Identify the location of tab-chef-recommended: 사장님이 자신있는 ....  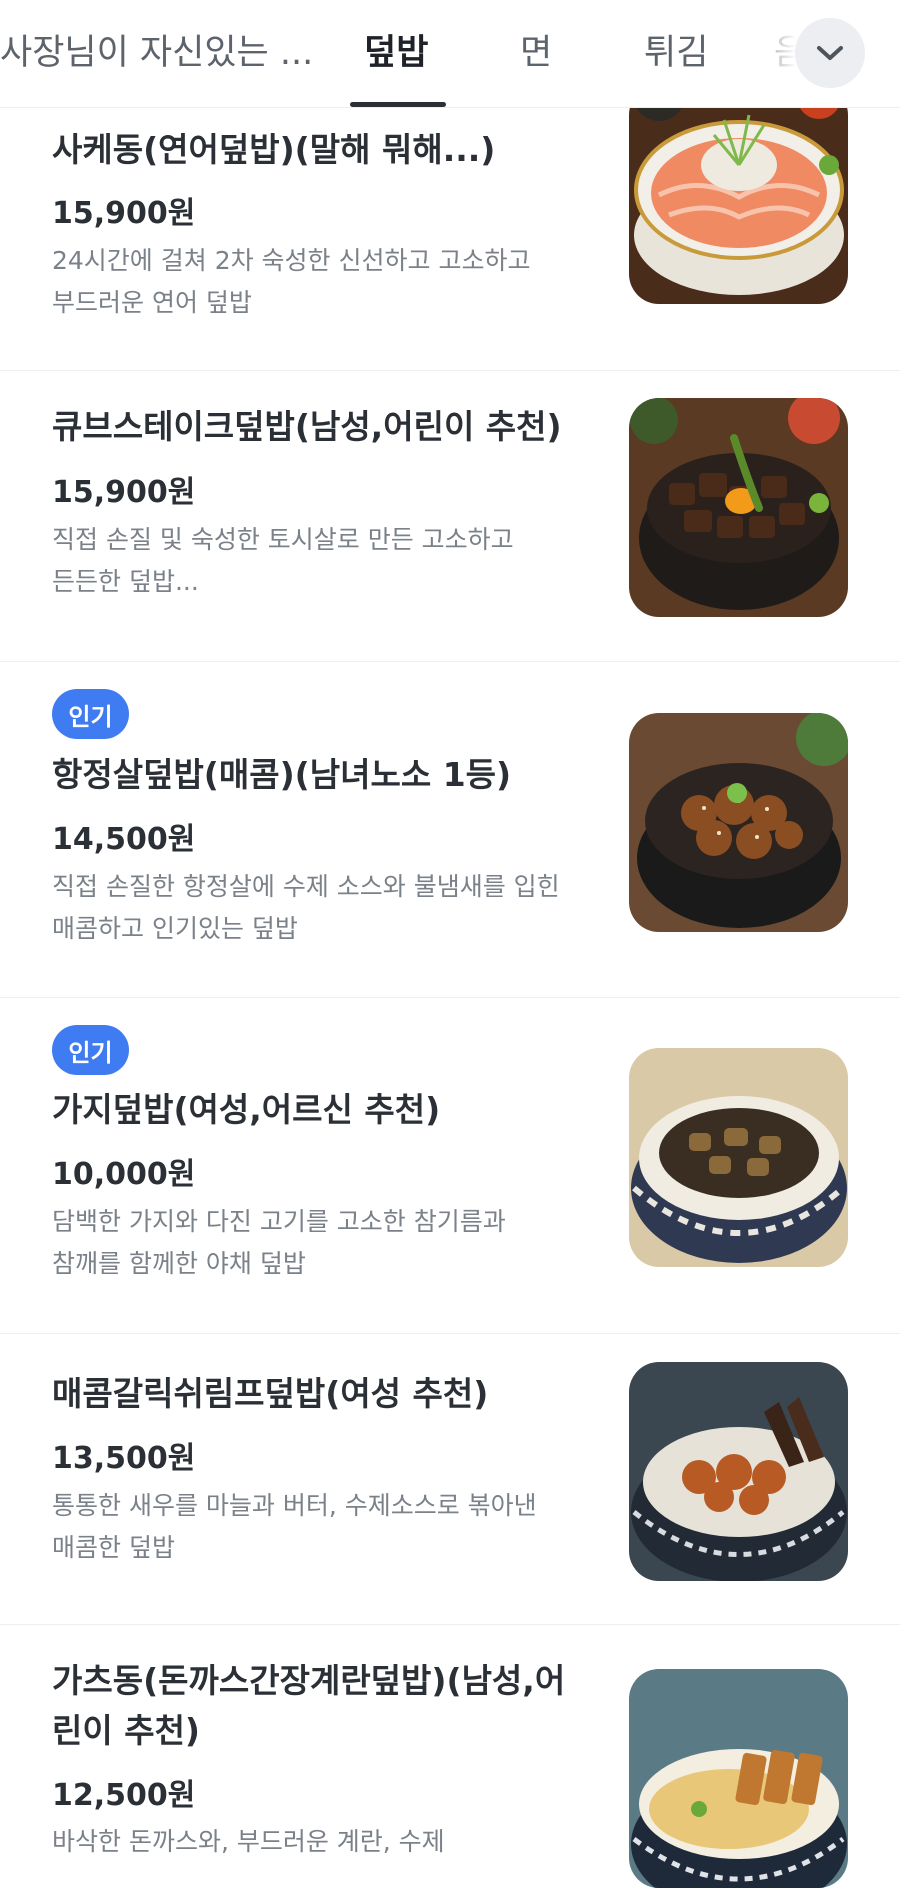
(156, 49).